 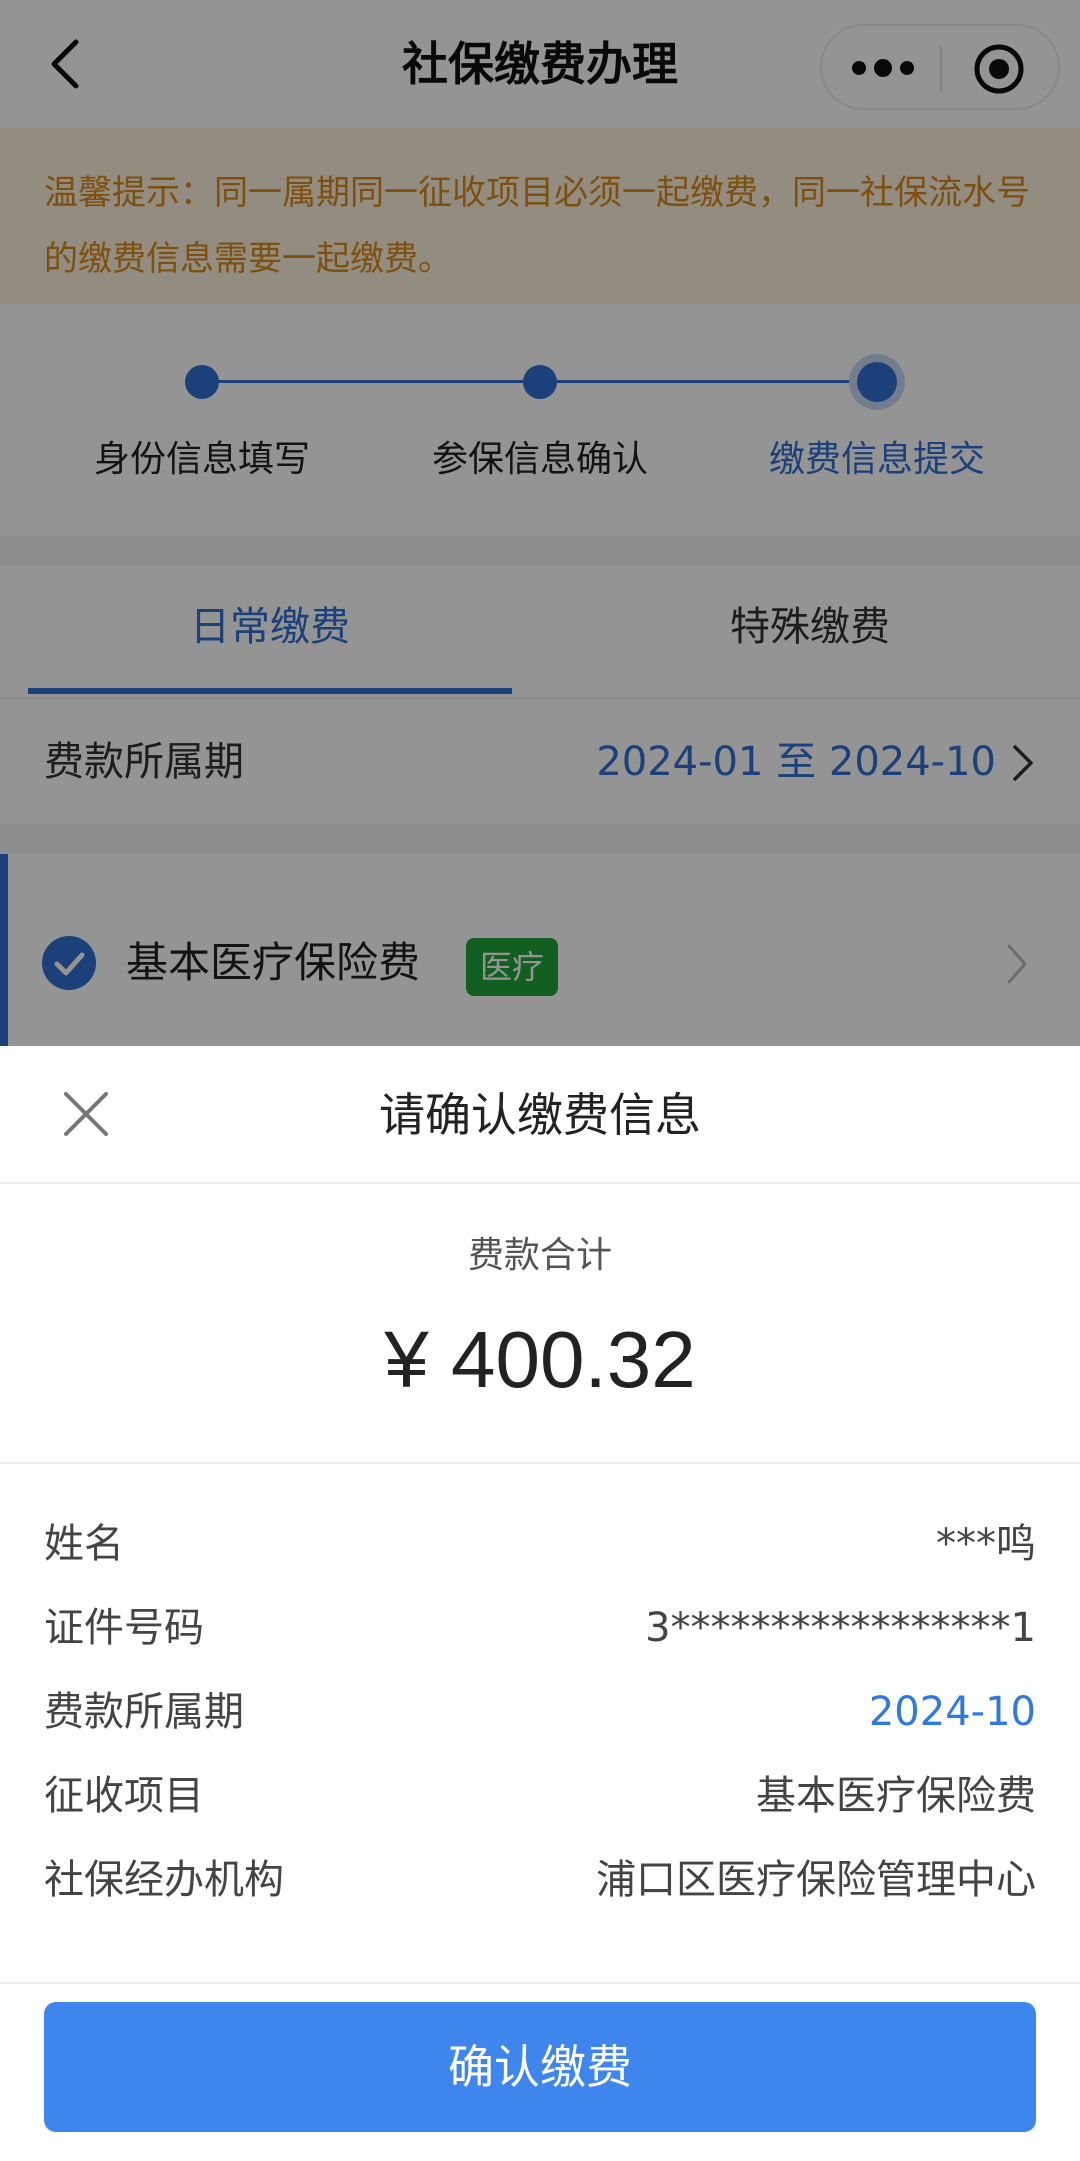 What do you see at coordinates (896, 1796) in the screenshot?
I see `detail-value: 基本医疗保险费` at bounding box center [896, 1796].